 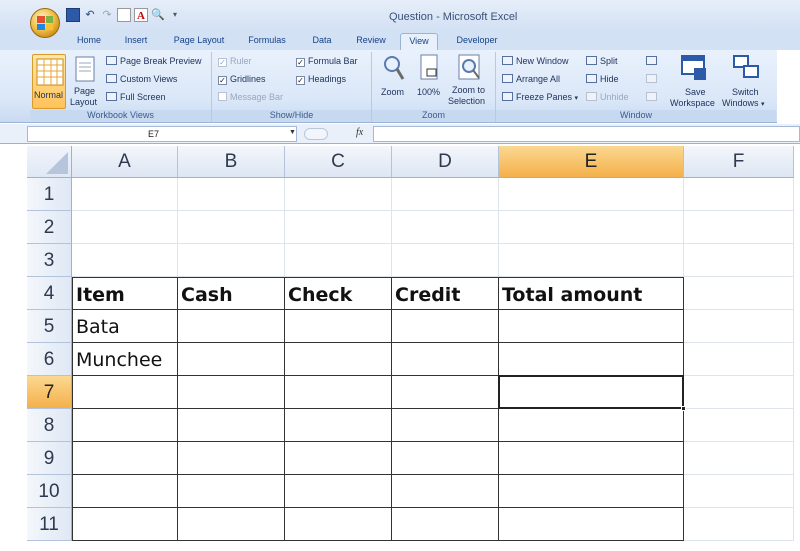 I want to click on customize-qat-icon: ▾, so click(x=175, y=15).